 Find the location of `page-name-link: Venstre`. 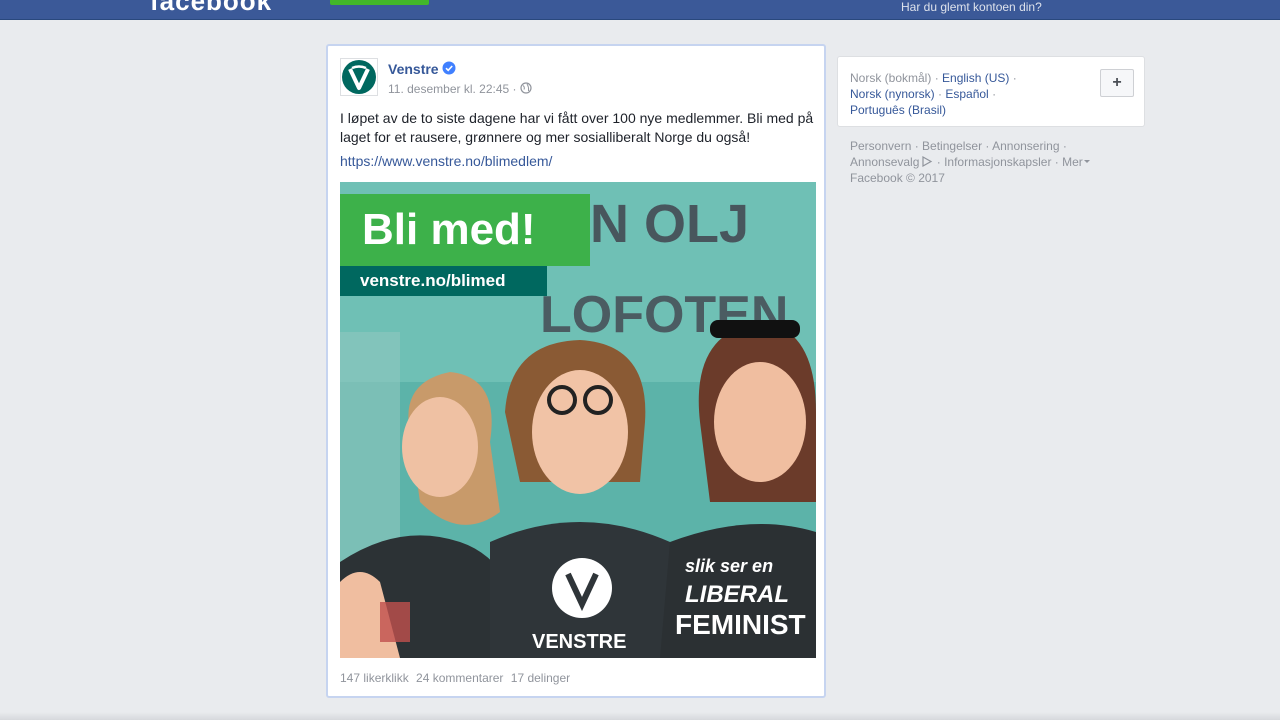

page-name-link: Venstre is located at coordinates (413, 69).